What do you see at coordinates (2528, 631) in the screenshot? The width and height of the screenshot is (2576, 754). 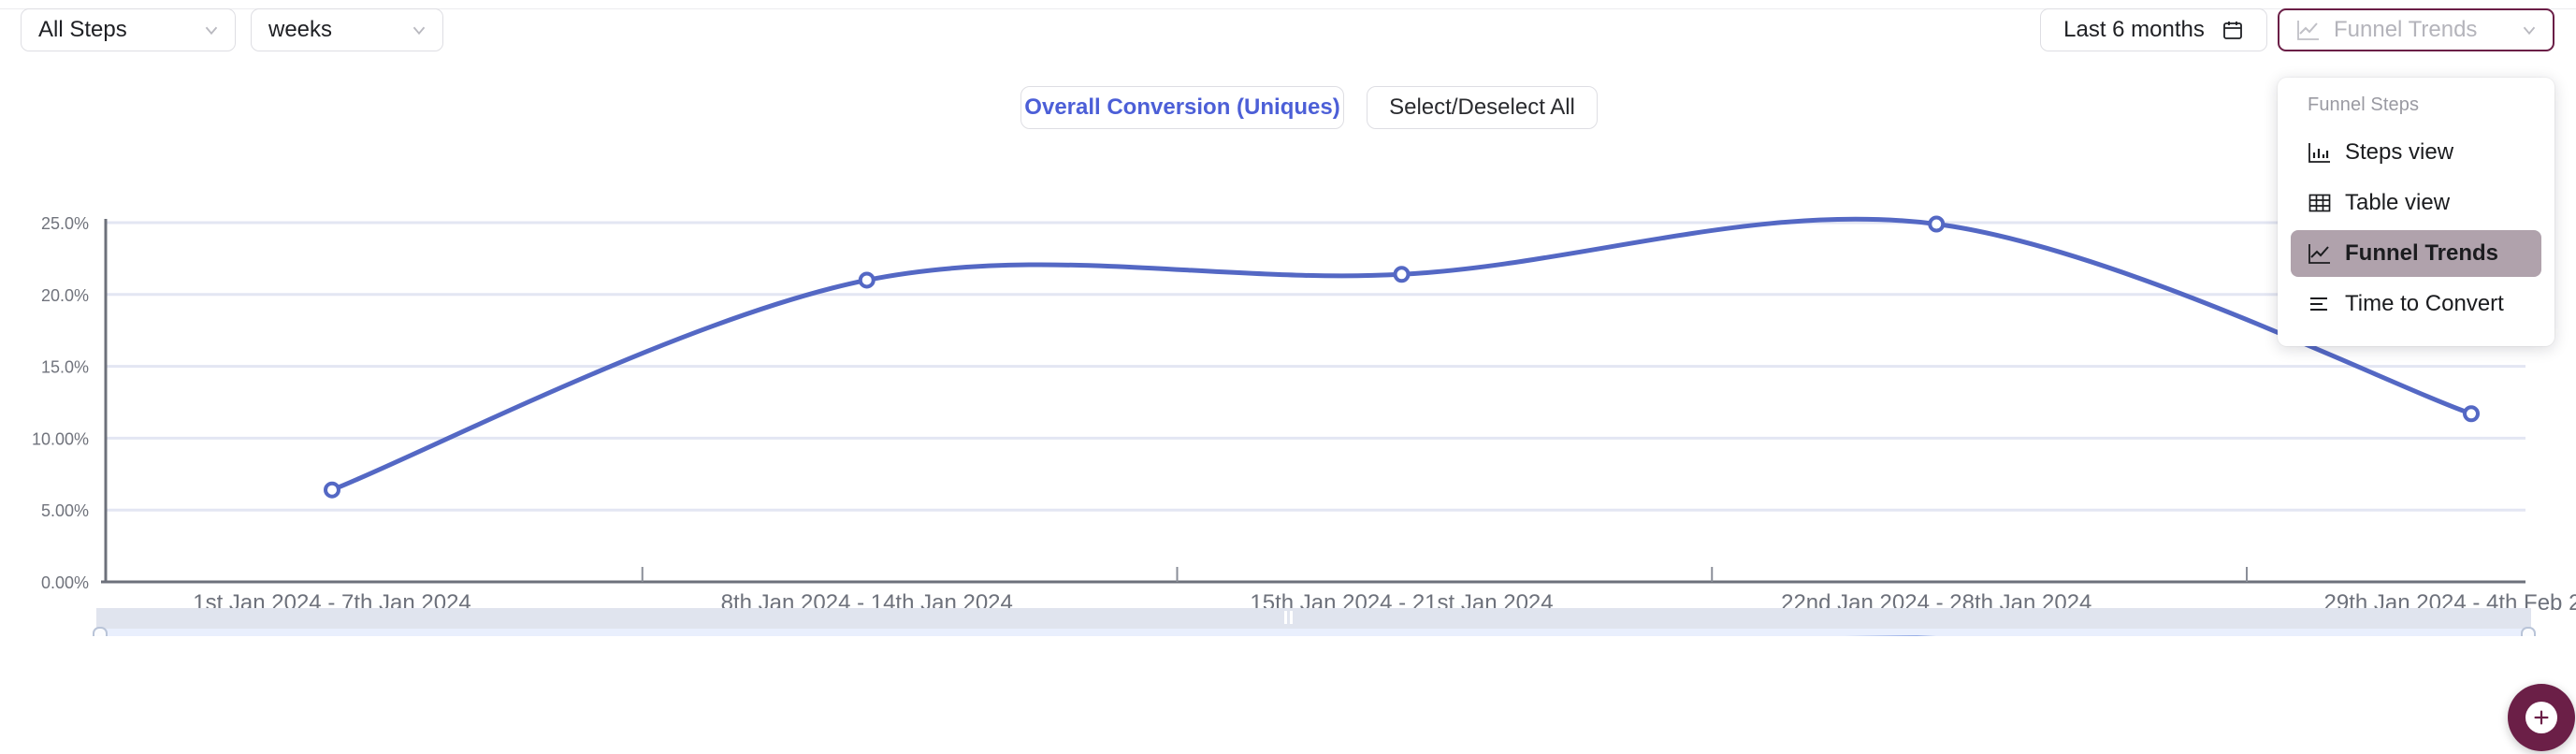 I see `brush-handle-right` at bounding box center [2528, 631].